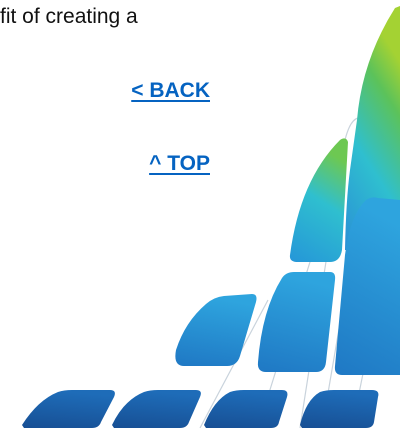  I want to click on paragraph-fragment: fit of creating a, so click(69, 16).